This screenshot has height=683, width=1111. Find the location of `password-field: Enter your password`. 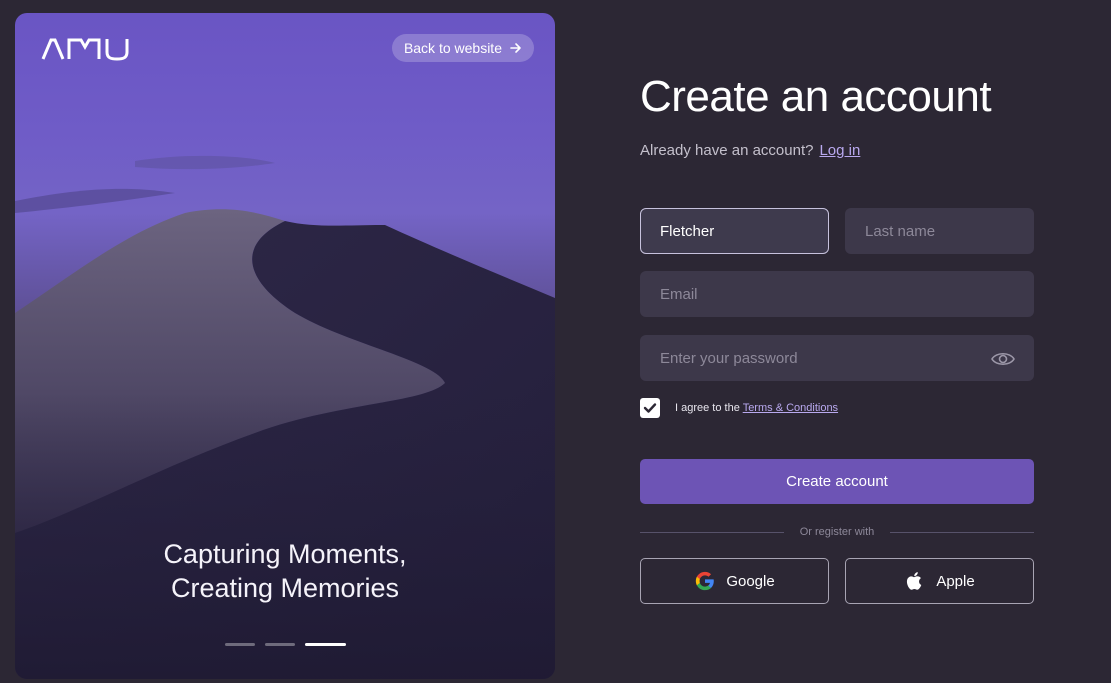

password-field: Enter your password is located at coordinates (837, 358).